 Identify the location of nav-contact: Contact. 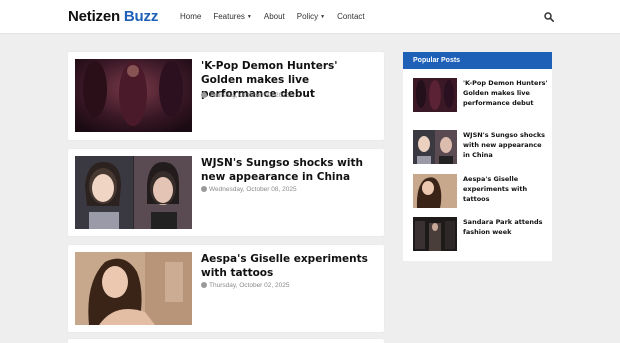
(351, 16).